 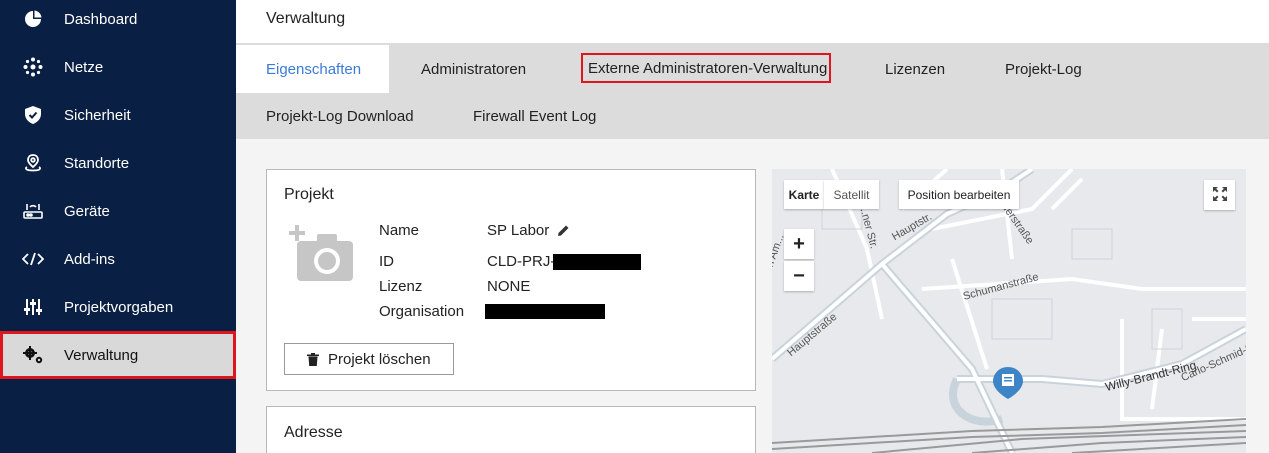 What do you see at coordinates (518, 230) in the screenshot?
I see `name-value: SP Labor` at bounding box center [518, 230].